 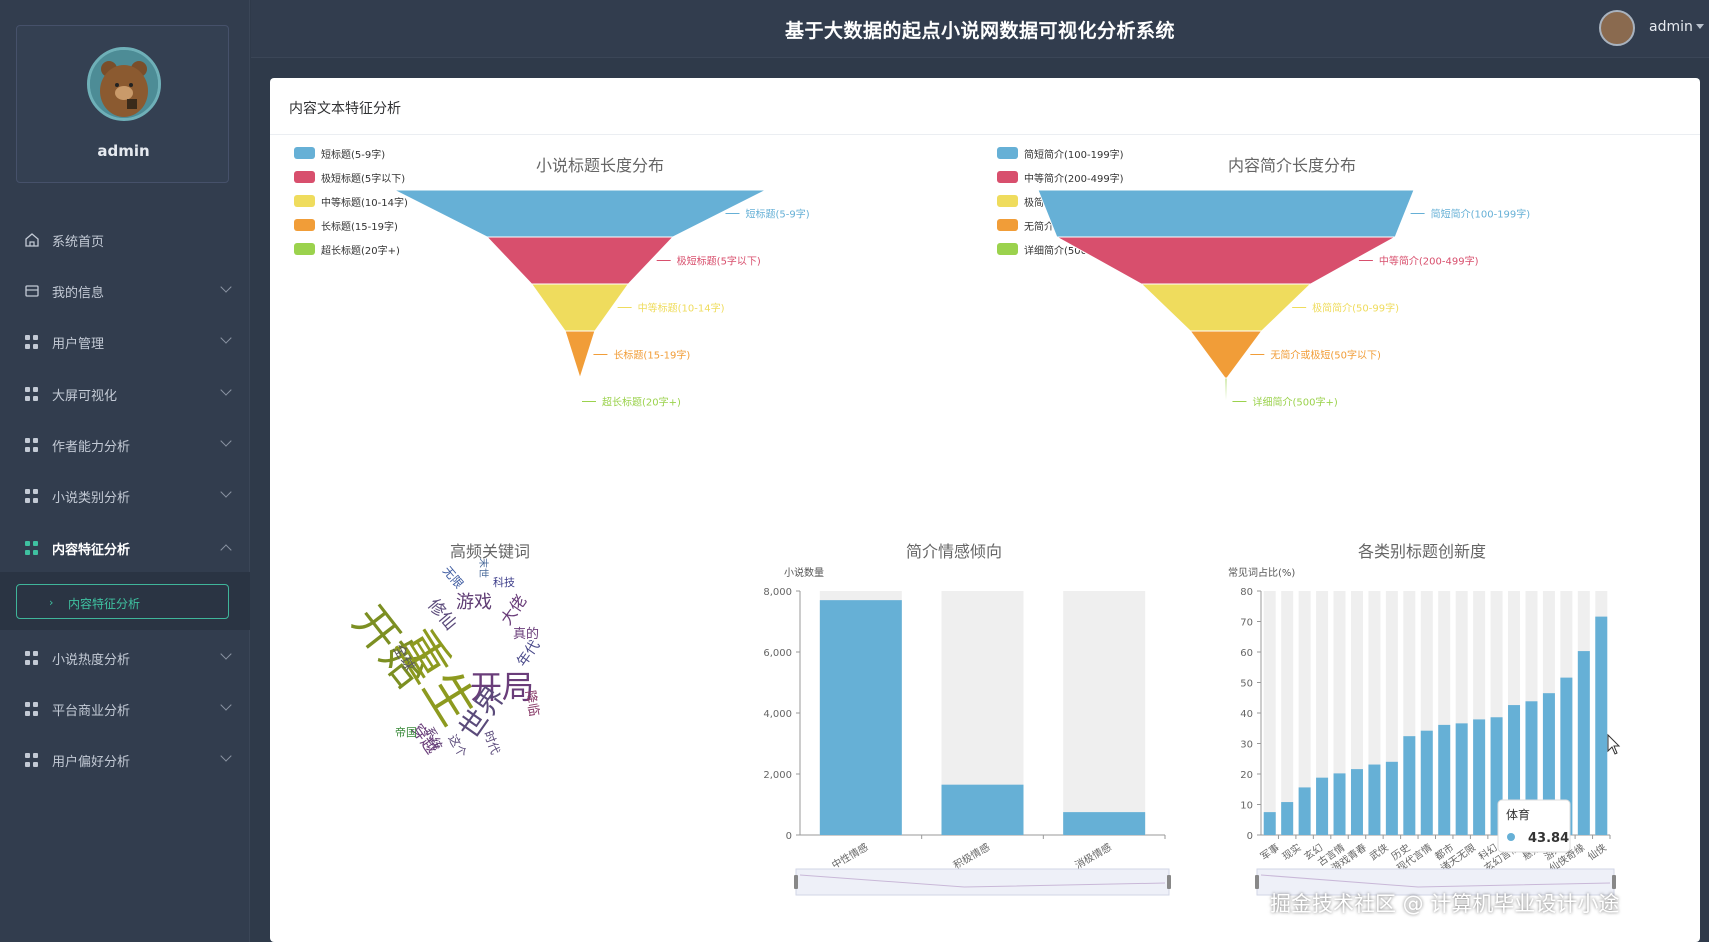 What do you see at coordinates (104, 604) in the screenshot?
I see `submenu-item-label: 内容特征分析` at bounding box center [104, 604].